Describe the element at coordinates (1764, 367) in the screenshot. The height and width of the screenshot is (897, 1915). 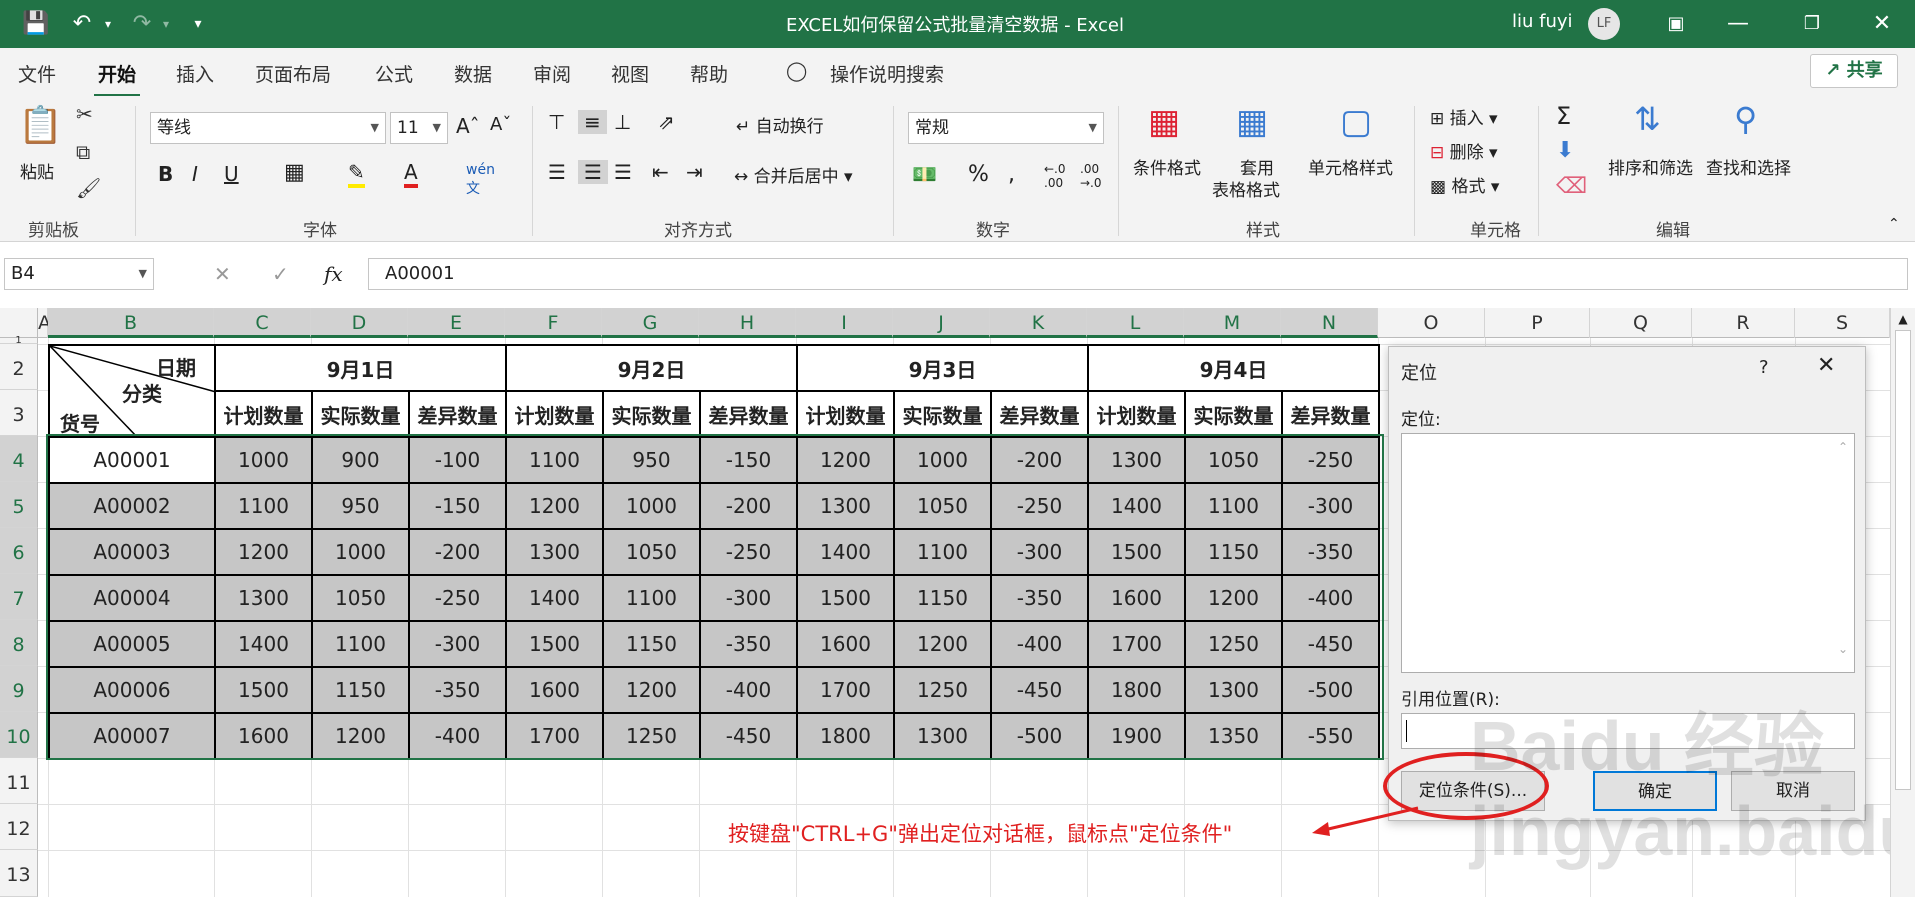
I see `help-icon: ?` at that location.